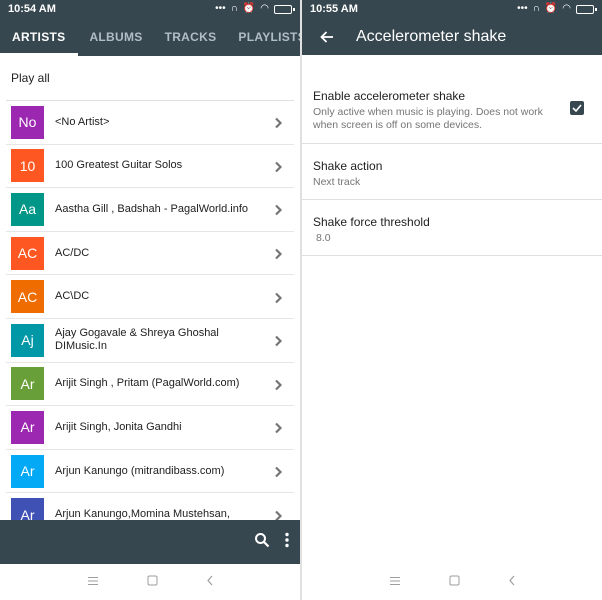  What do you see at coordinates (452, 9) in the screenshot?
I see `status-bar: 10:55 AM ••• ∩ ⏰ ◠` at bounding box center [452, 9].